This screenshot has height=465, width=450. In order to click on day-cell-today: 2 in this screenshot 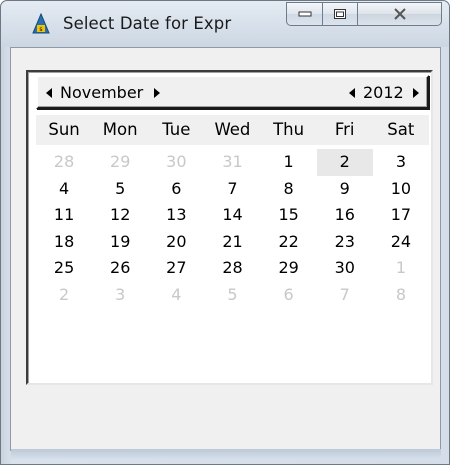, I will do `click(344, 162)`.